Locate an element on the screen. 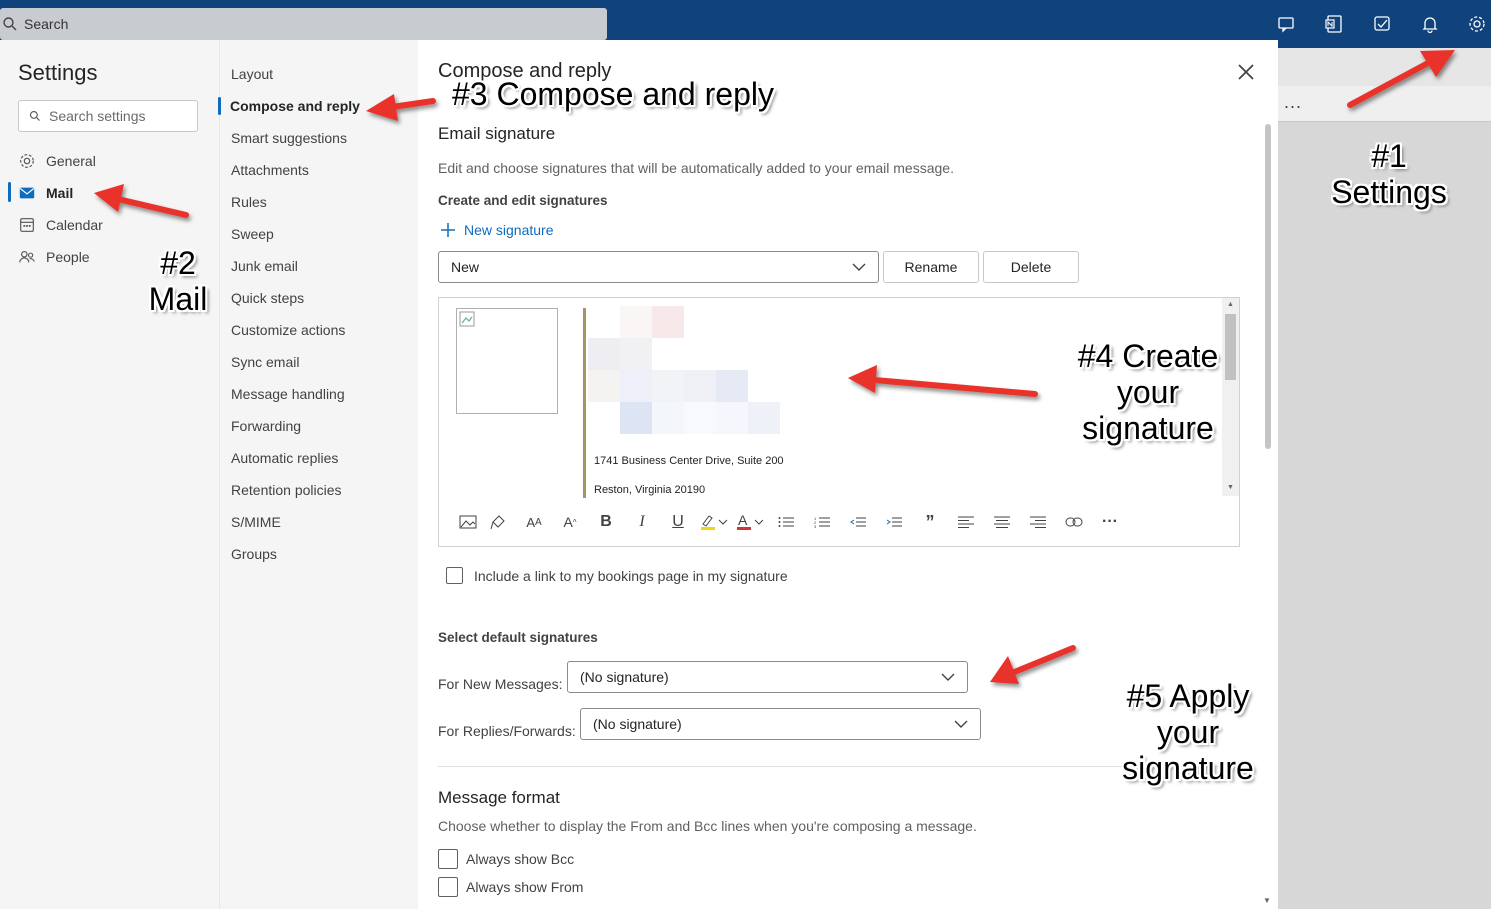 The height and width of the screenshot is (909, 1491). category-people: People is located at coordinates (54, 257).